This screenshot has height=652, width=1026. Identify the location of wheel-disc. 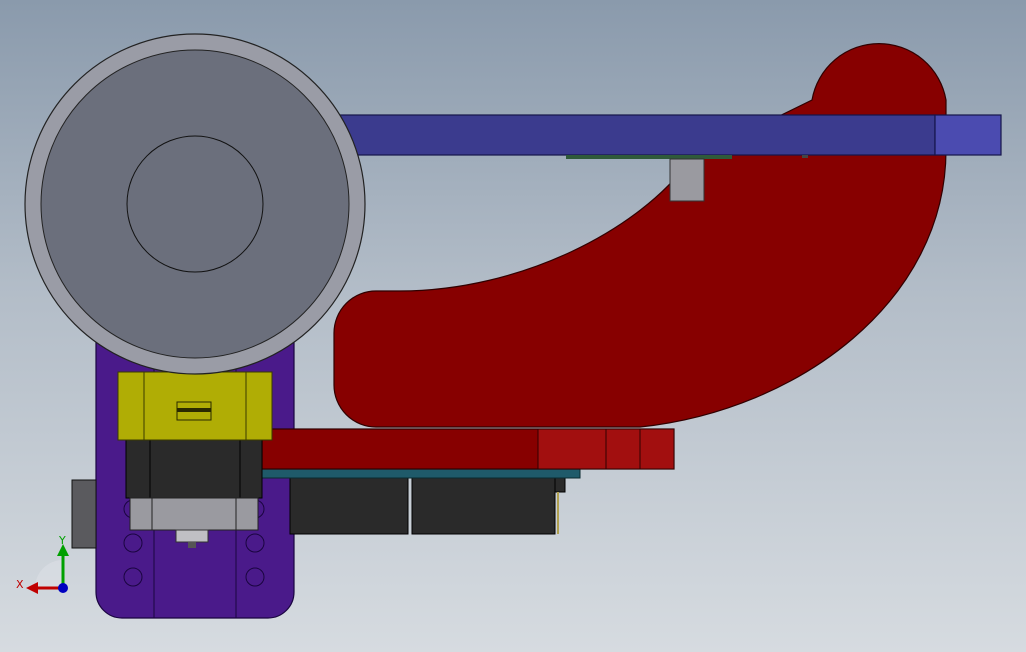
(195, 204).